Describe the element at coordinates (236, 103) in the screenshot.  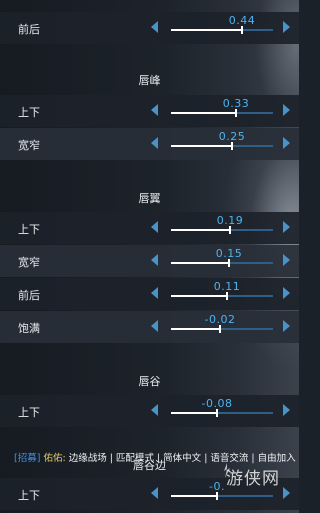
I see `slider-value: 0.33` at that location.